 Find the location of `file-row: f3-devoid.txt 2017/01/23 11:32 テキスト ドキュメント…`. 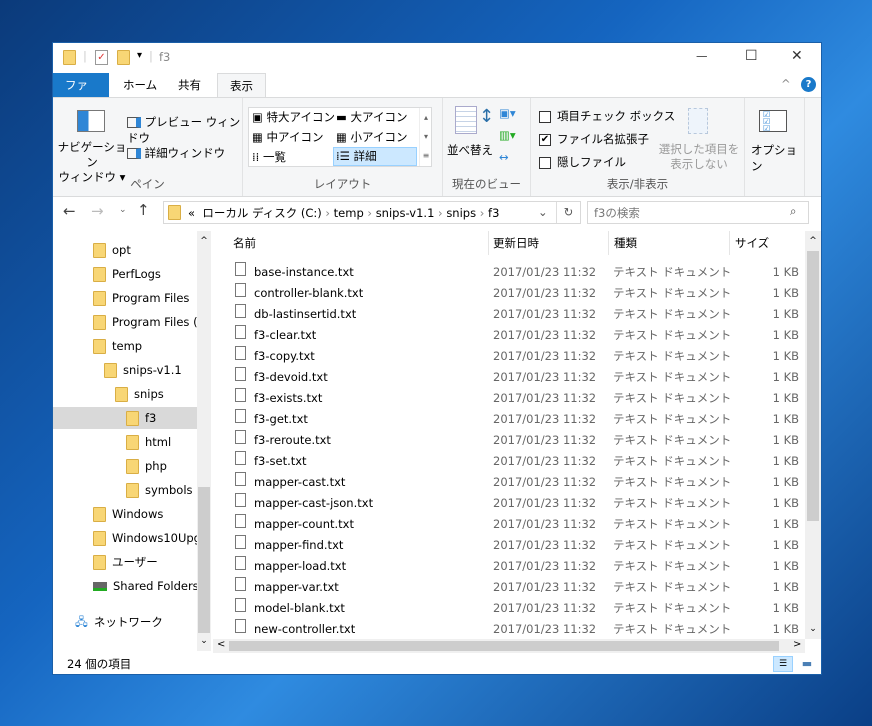

file-row: f3-devoid.txt 2017/01/23 11:32 テキスト ドキュメント… is located at coordinates (508, 377).